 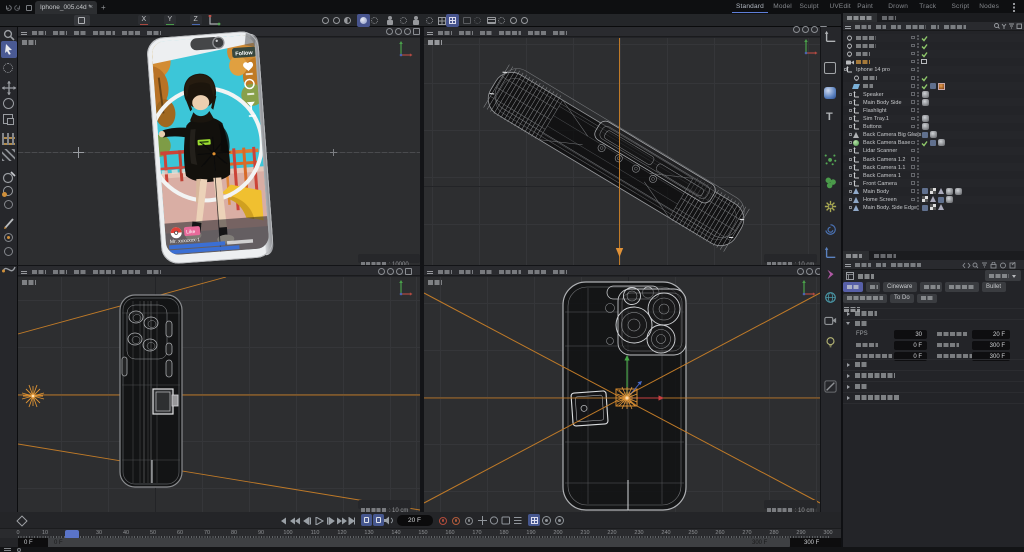 I want to click on svg-text: Like, so click(x=191, y=232).